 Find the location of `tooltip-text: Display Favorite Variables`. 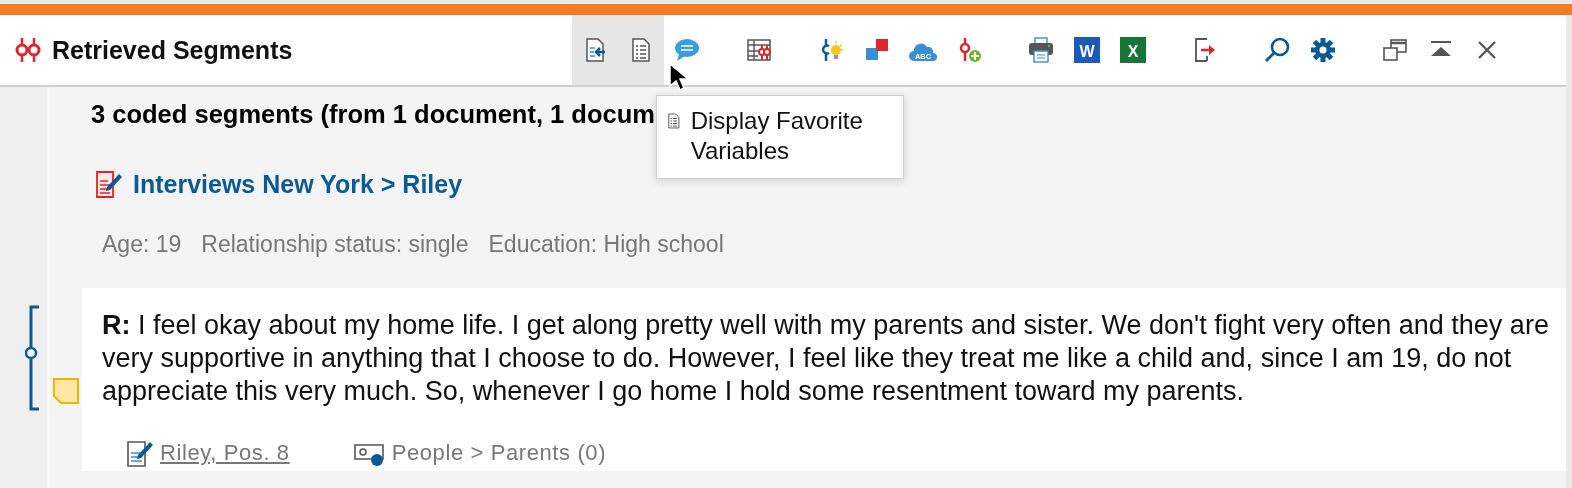

tooltip-text: Display Favorite Variables is located at coordinates (777, 136).